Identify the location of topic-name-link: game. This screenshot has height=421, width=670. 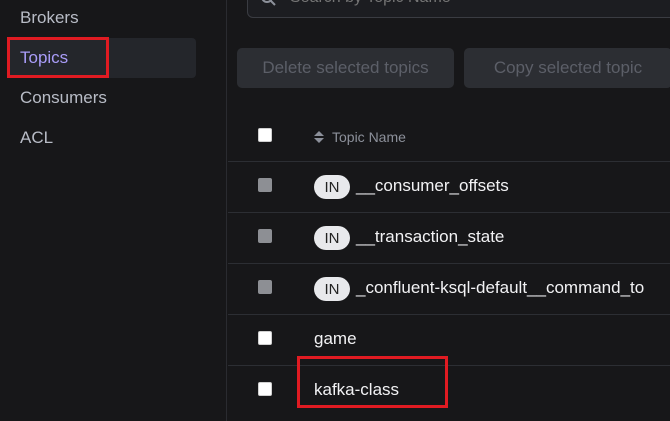
(335, 339).